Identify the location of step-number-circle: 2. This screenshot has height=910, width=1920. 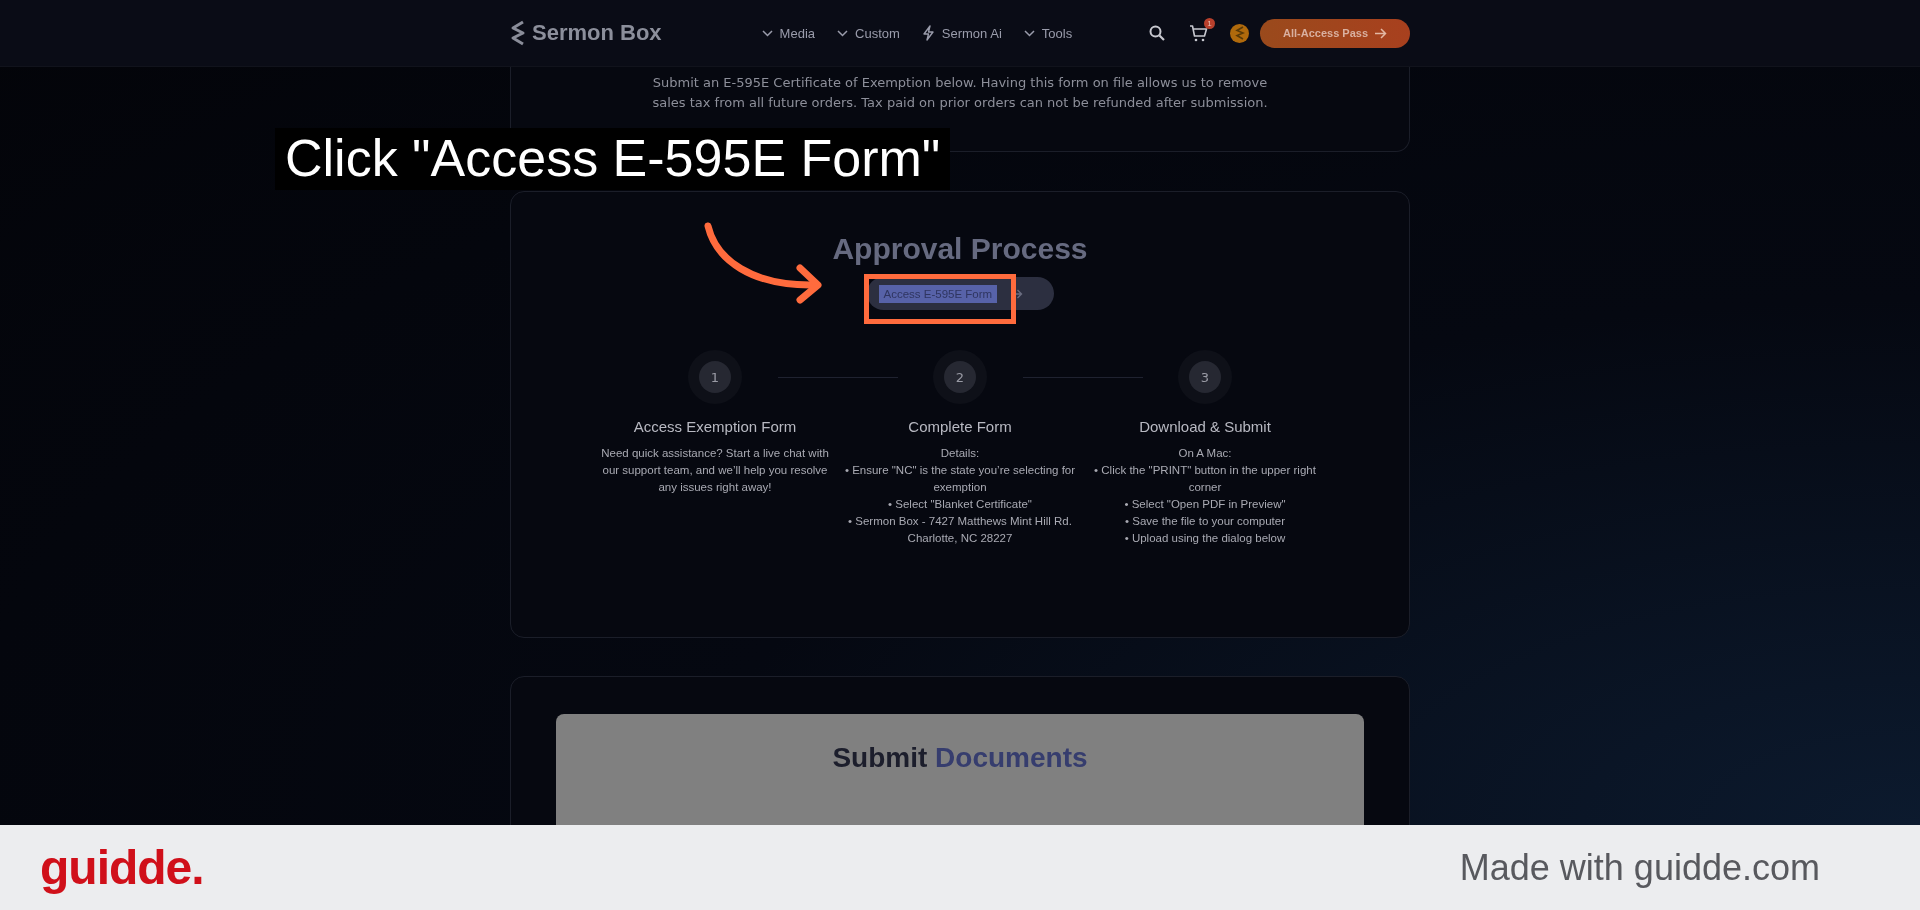
(960, 377).